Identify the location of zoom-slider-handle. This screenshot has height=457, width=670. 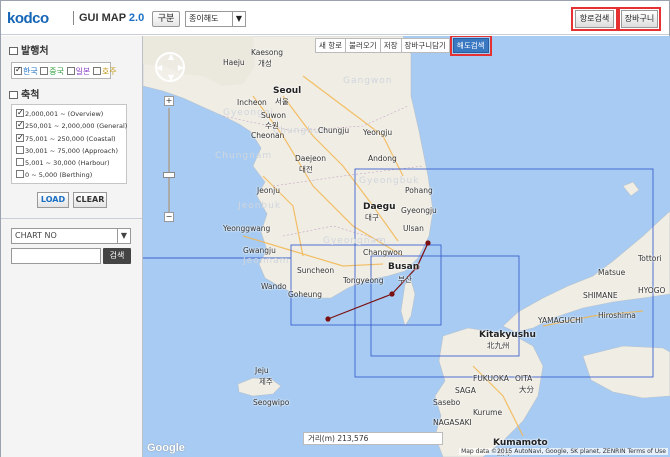
(169, 175).